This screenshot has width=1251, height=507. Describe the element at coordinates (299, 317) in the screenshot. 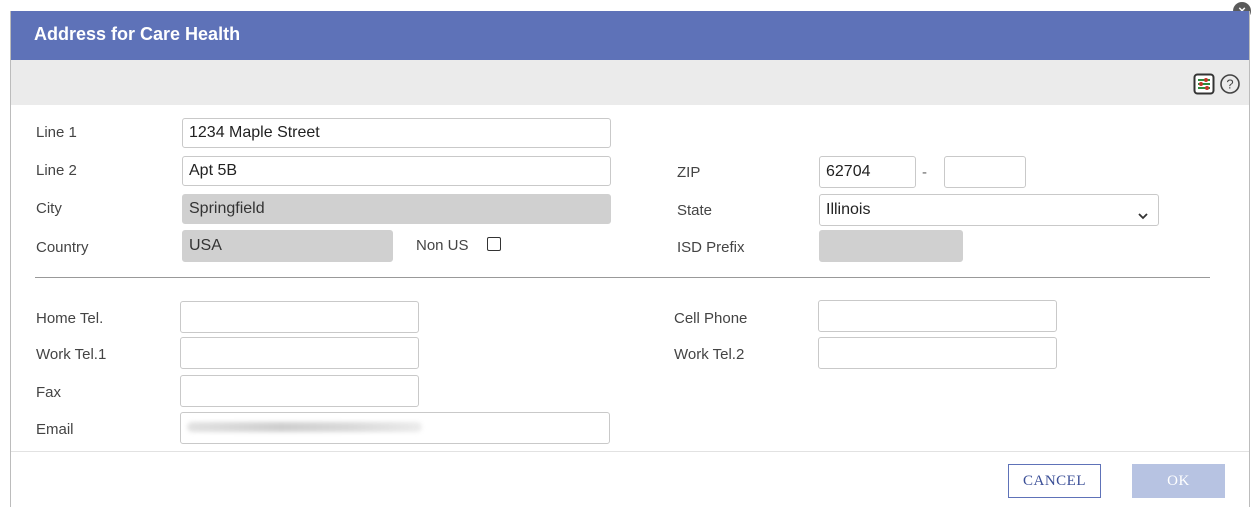

I see `home-tel-input` at that location.